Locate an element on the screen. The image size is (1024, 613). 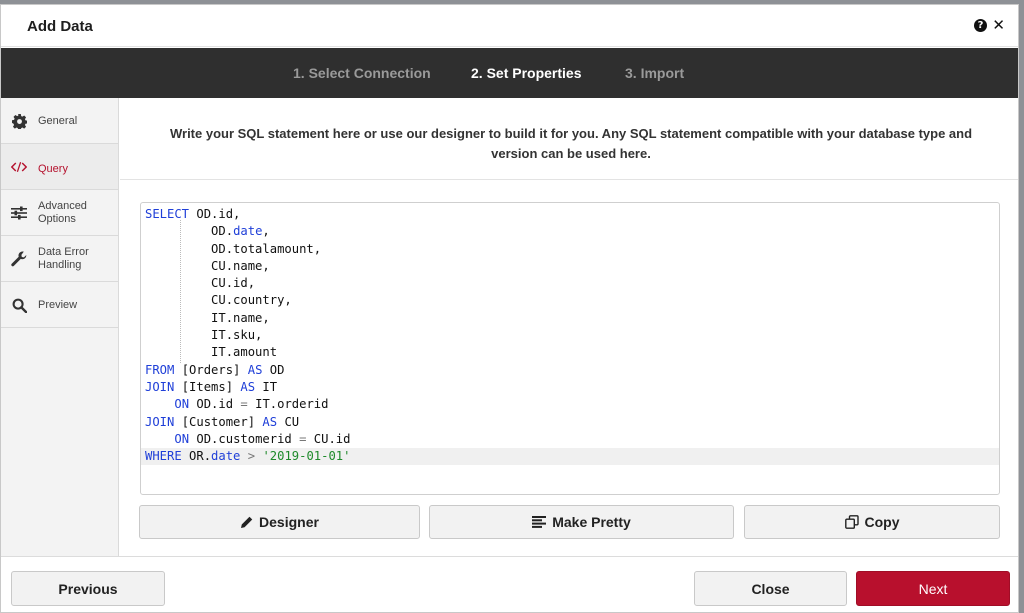
sql-line: IT.name, is located at coordinates (570, 318).